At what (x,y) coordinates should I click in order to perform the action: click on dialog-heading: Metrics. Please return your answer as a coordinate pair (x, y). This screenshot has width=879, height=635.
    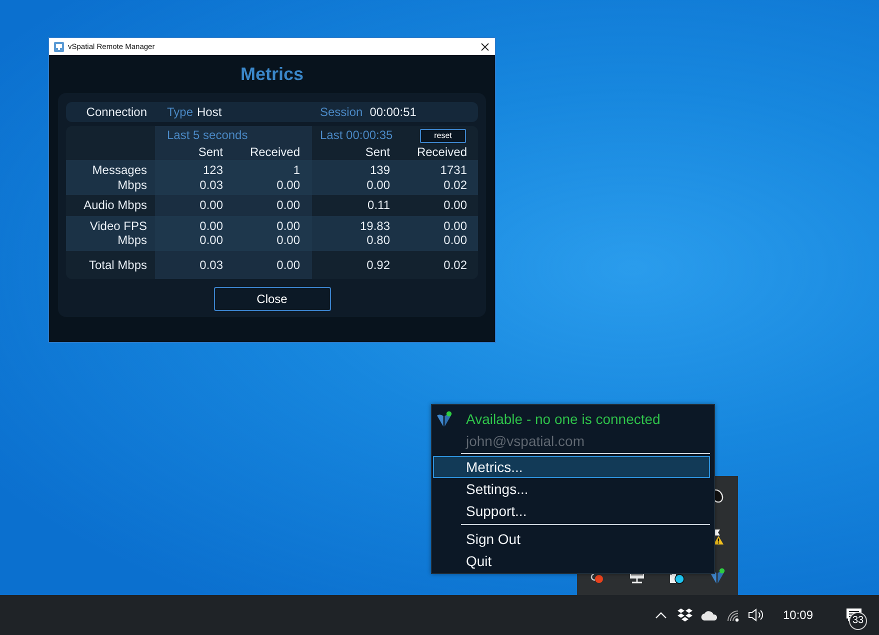
    Looking at the image, I should click on (272, 74).